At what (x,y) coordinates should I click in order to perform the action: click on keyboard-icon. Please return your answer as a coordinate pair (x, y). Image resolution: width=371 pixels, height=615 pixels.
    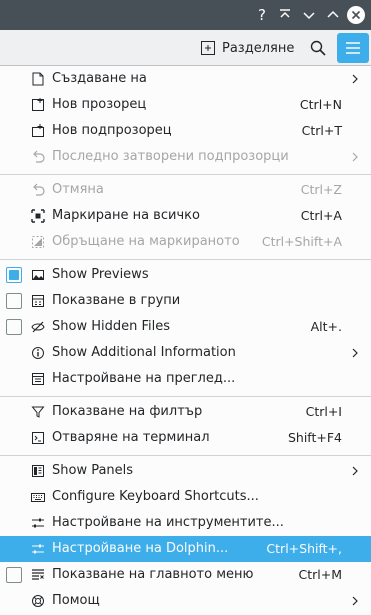
    Looking at the image, I should click on (38, 497).